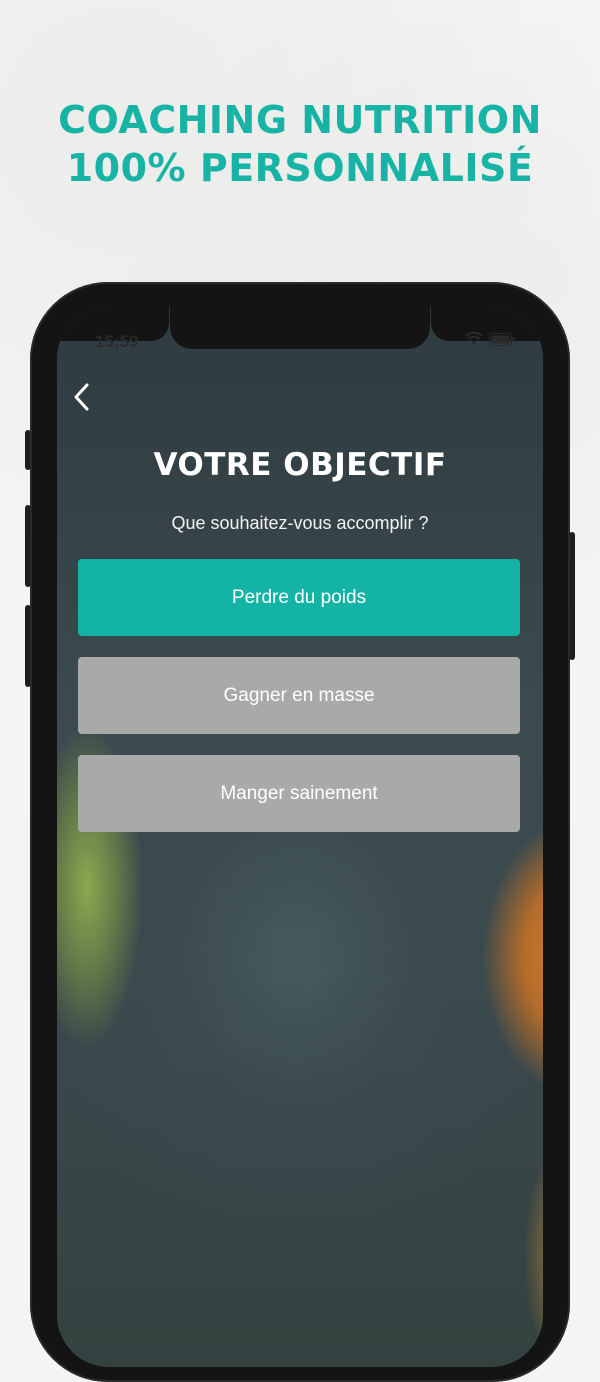 The image size is (600, 1382). I want to click on screen-subtitle: Que souhaitez-vous accomplir ?, so click(300, 523).